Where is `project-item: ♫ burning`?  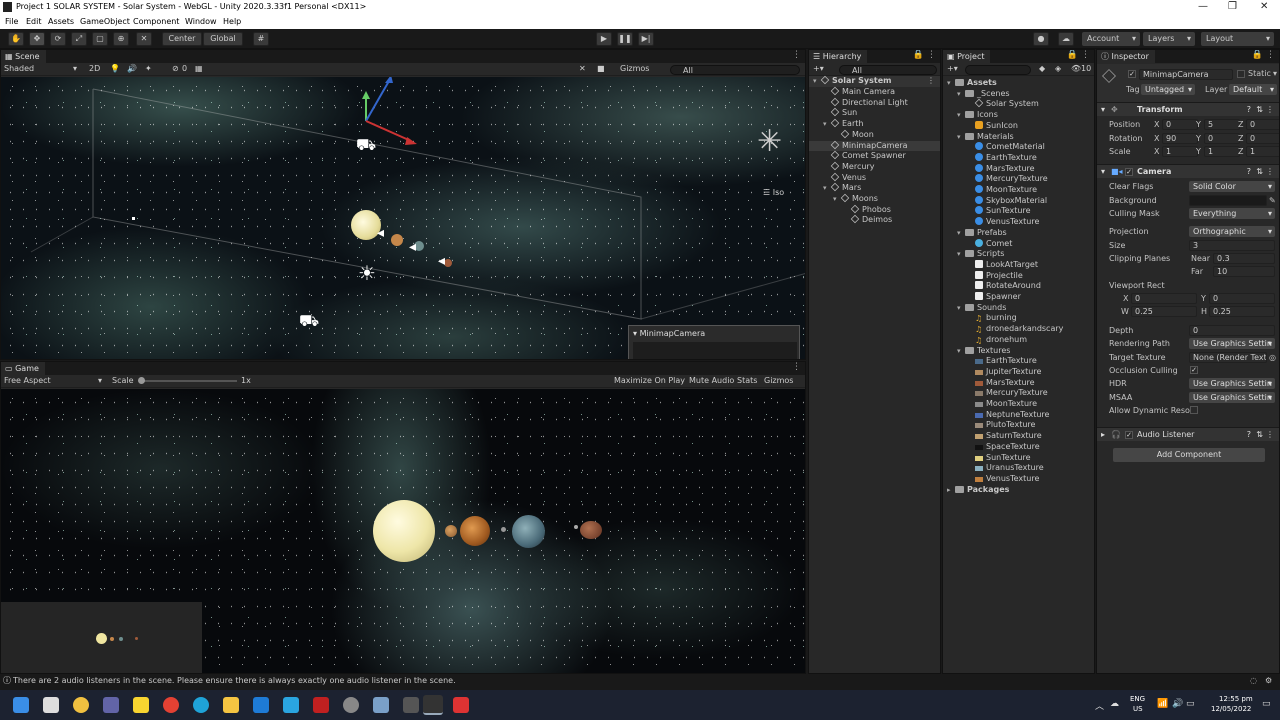 project-item: ♫ burning is located at coordinates (1018, 318).